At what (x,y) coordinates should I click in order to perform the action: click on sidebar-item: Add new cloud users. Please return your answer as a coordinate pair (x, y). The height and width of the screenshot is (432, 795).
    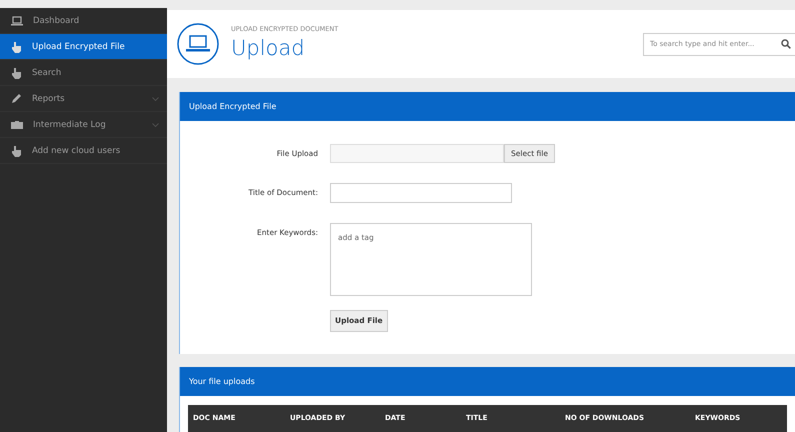
    Looking at the image, I should click on (83, 151).